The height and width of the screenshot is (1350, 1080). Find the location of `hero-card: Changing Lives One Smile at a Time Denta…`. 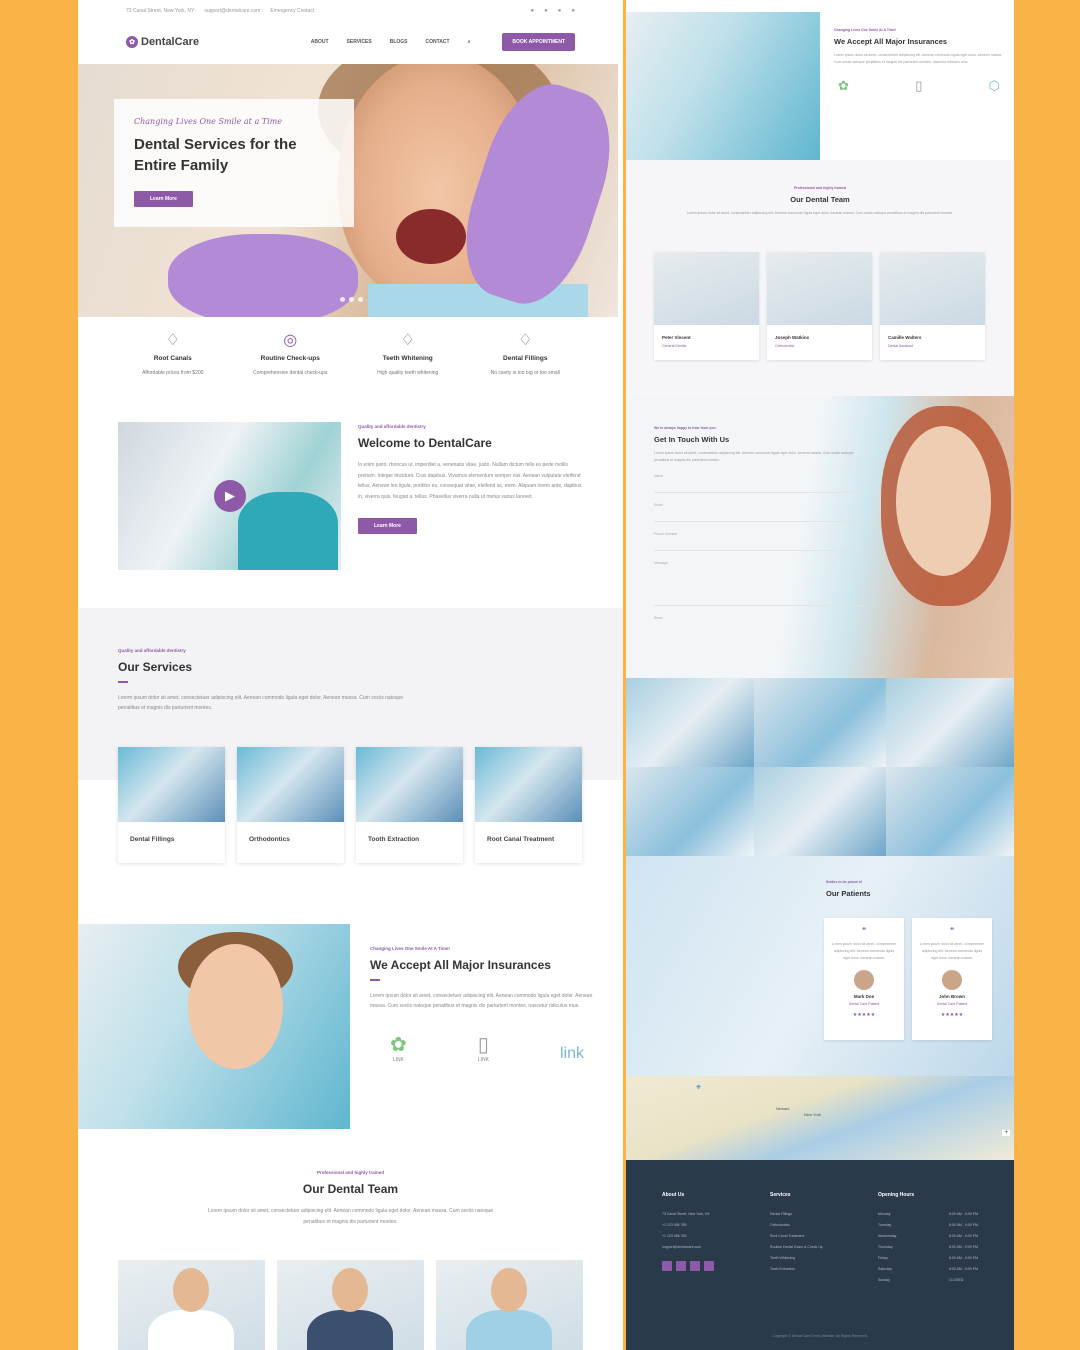

hero-card: Changing Lives One Smile at a Time Denta… is located at coordinates (234, 163).